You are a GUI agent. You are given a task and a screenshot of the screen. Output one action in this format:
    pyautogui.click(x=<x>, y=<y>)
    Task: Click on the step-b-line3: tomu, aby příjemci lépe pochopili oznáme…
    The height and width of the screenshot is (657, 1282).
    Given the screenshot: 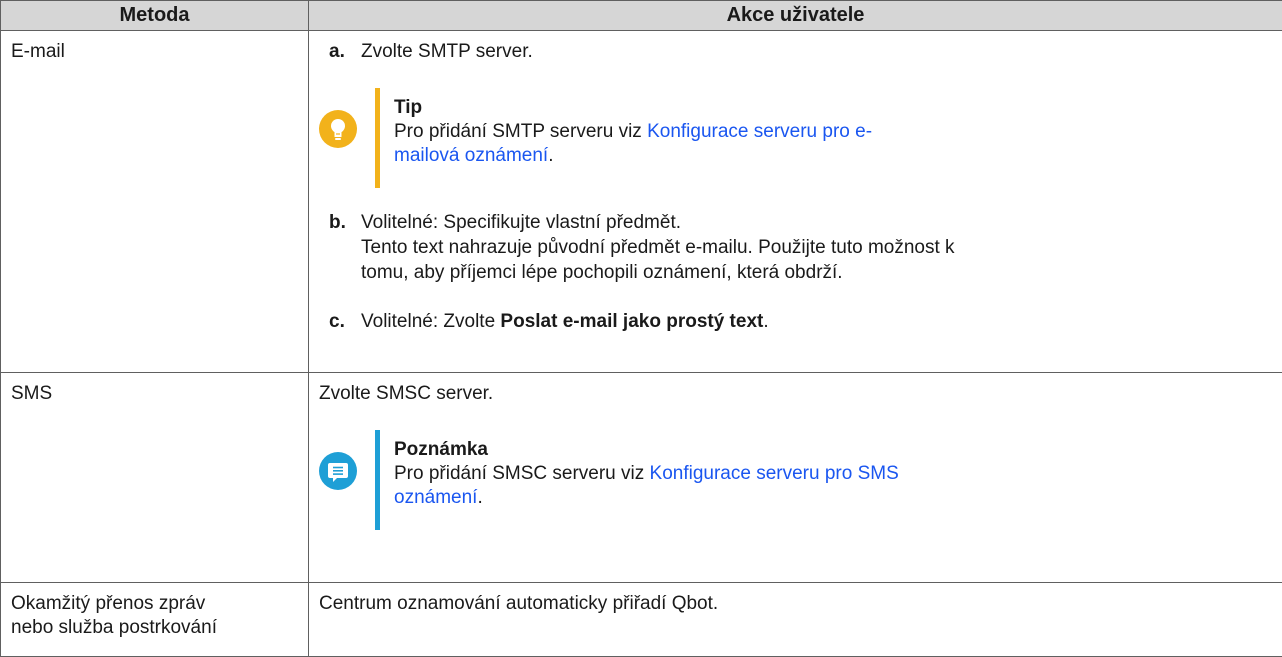 What is the action you would take?
    pyautogui.click(x=602, y=272)
    